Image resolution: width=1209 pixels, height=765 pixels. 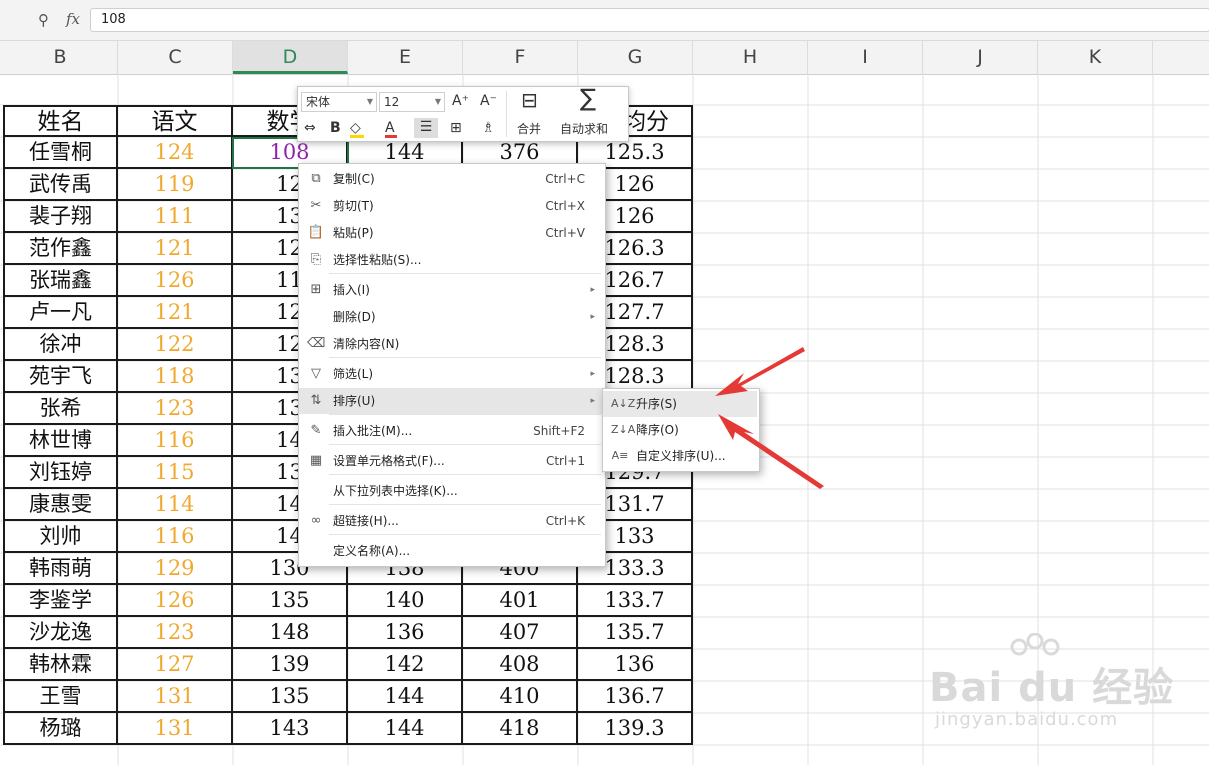 What do you see at coordinates (60, 345) in the screenshot?
I see `table-cell: 徐冲` at bounding box center [60, 345].